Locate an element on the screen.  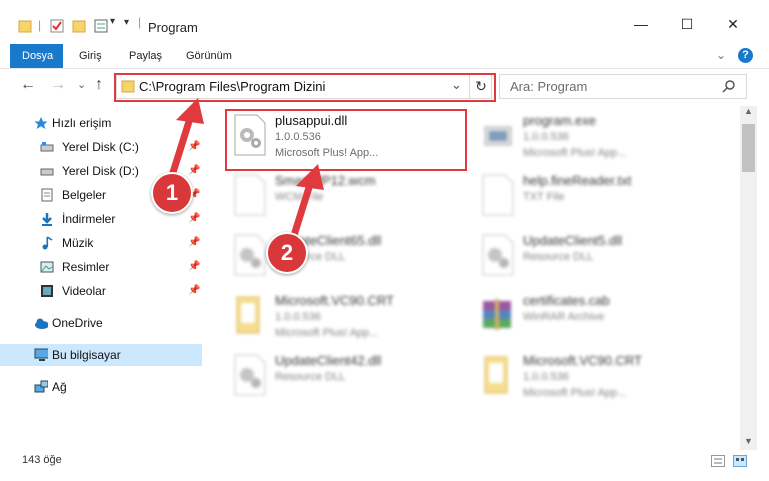
music-icon is located at coordinates (47, 243).